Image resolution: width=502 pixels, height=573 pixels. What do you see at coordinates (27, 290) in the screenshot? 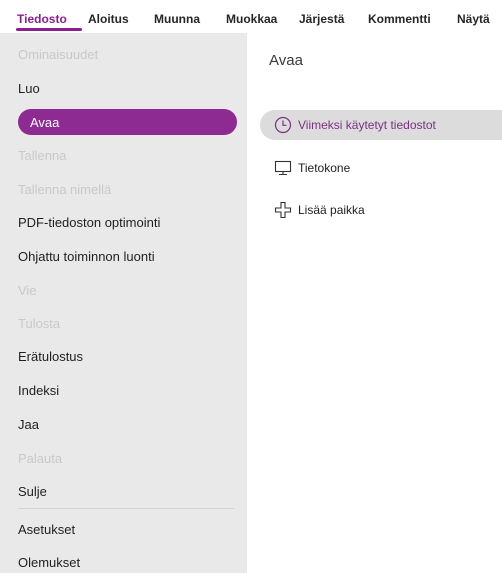
I see `nav-item-vie: Vie` at bounding box center [27, 290].